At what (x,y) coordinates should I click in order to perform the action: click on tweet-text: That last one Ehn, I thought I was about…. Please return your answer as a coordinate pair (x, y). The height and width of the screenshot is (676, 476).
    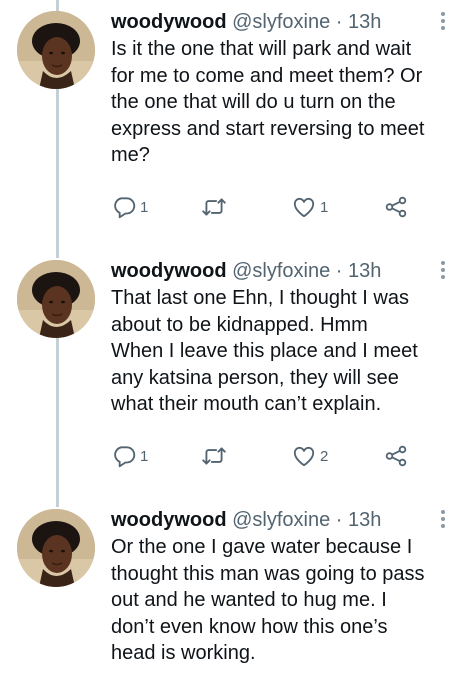
    Looking at the image, I should click on (291, 351).